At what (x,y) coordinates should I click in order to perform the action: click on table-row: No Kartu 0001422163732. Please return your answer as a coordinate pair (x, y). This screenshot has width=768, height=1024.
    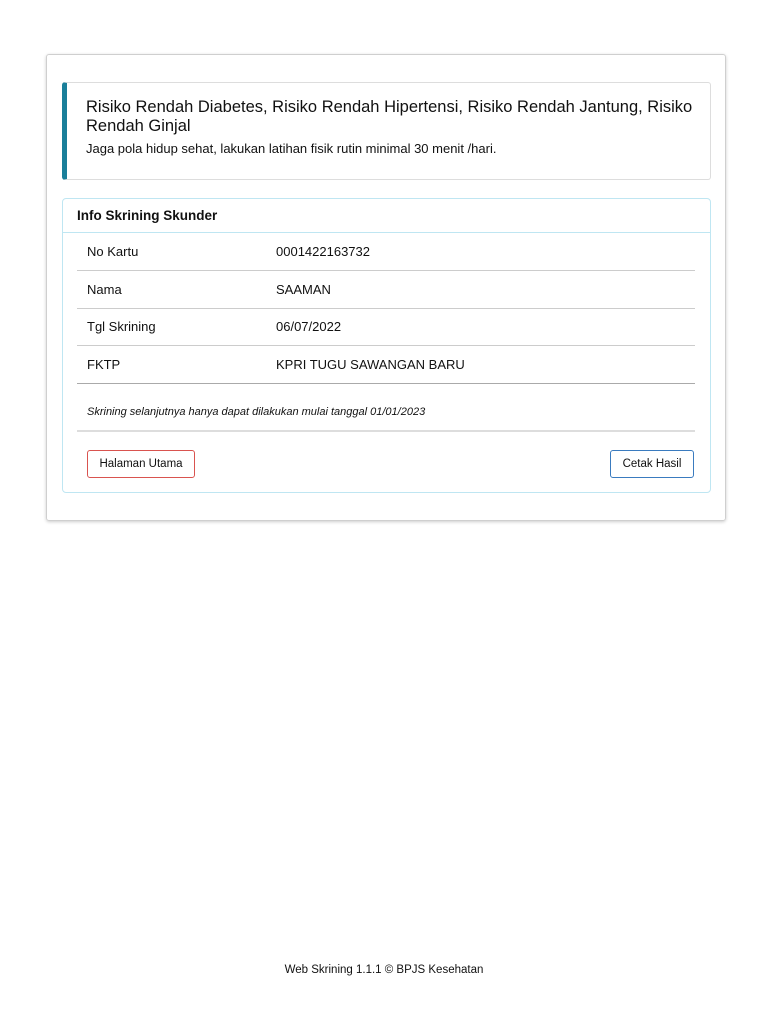
    Looking at the image, I should click on (386, 252).